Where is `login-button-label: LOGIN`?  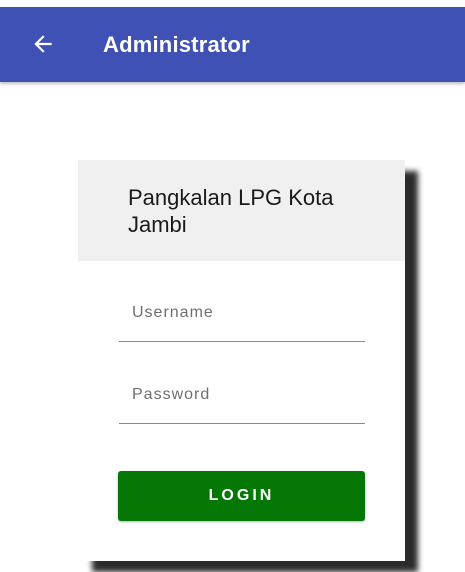
login-button-label: LOGIN is located at coordinates (241, 495).